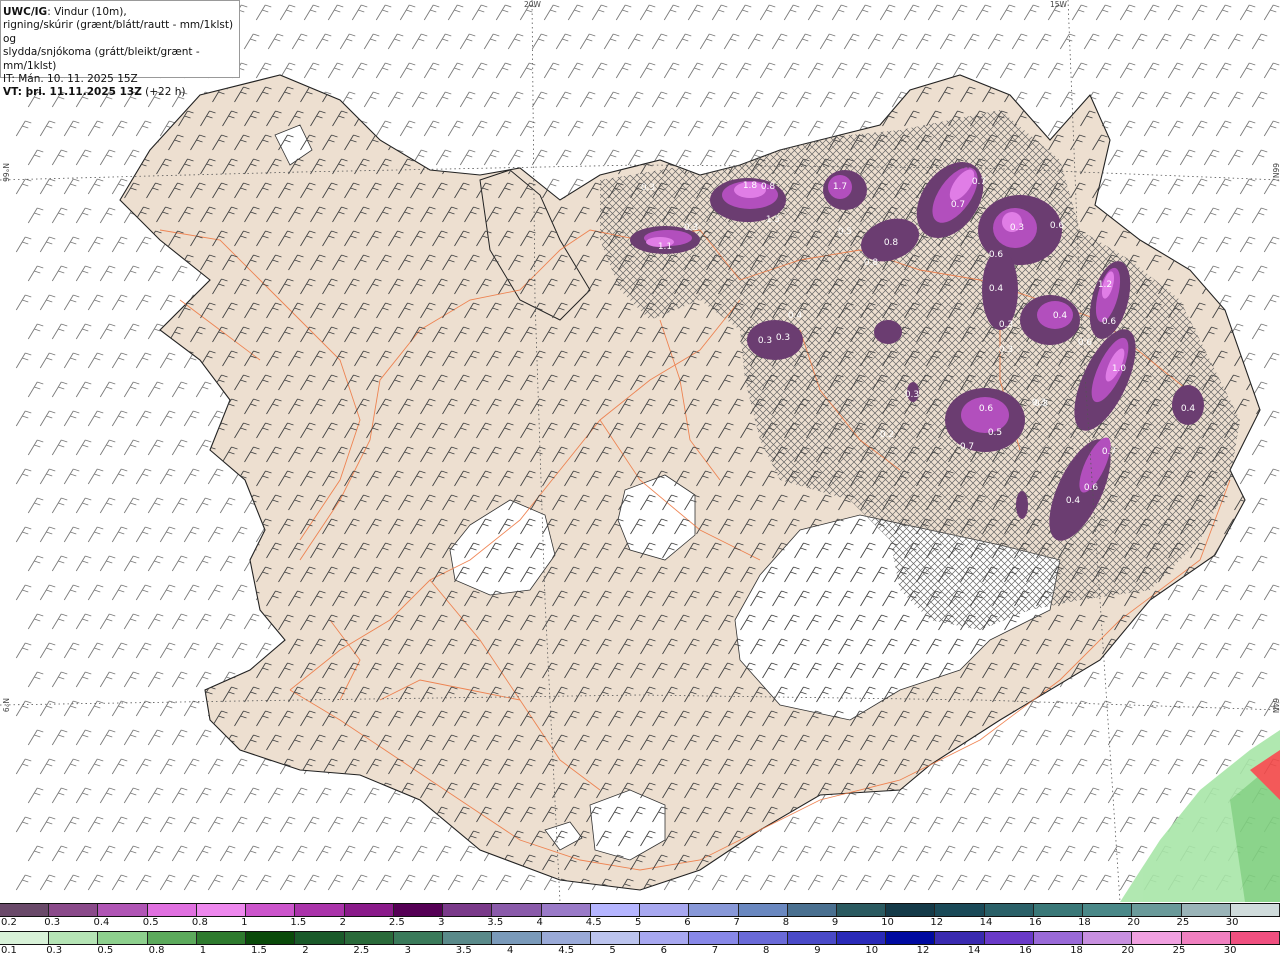 The width and height of the screenshot is (1280, 960). What do you see at coordinates (840, 187) in the screenshot?
I see `precip-value-label: 1.7` at bounding box center [840, 187].